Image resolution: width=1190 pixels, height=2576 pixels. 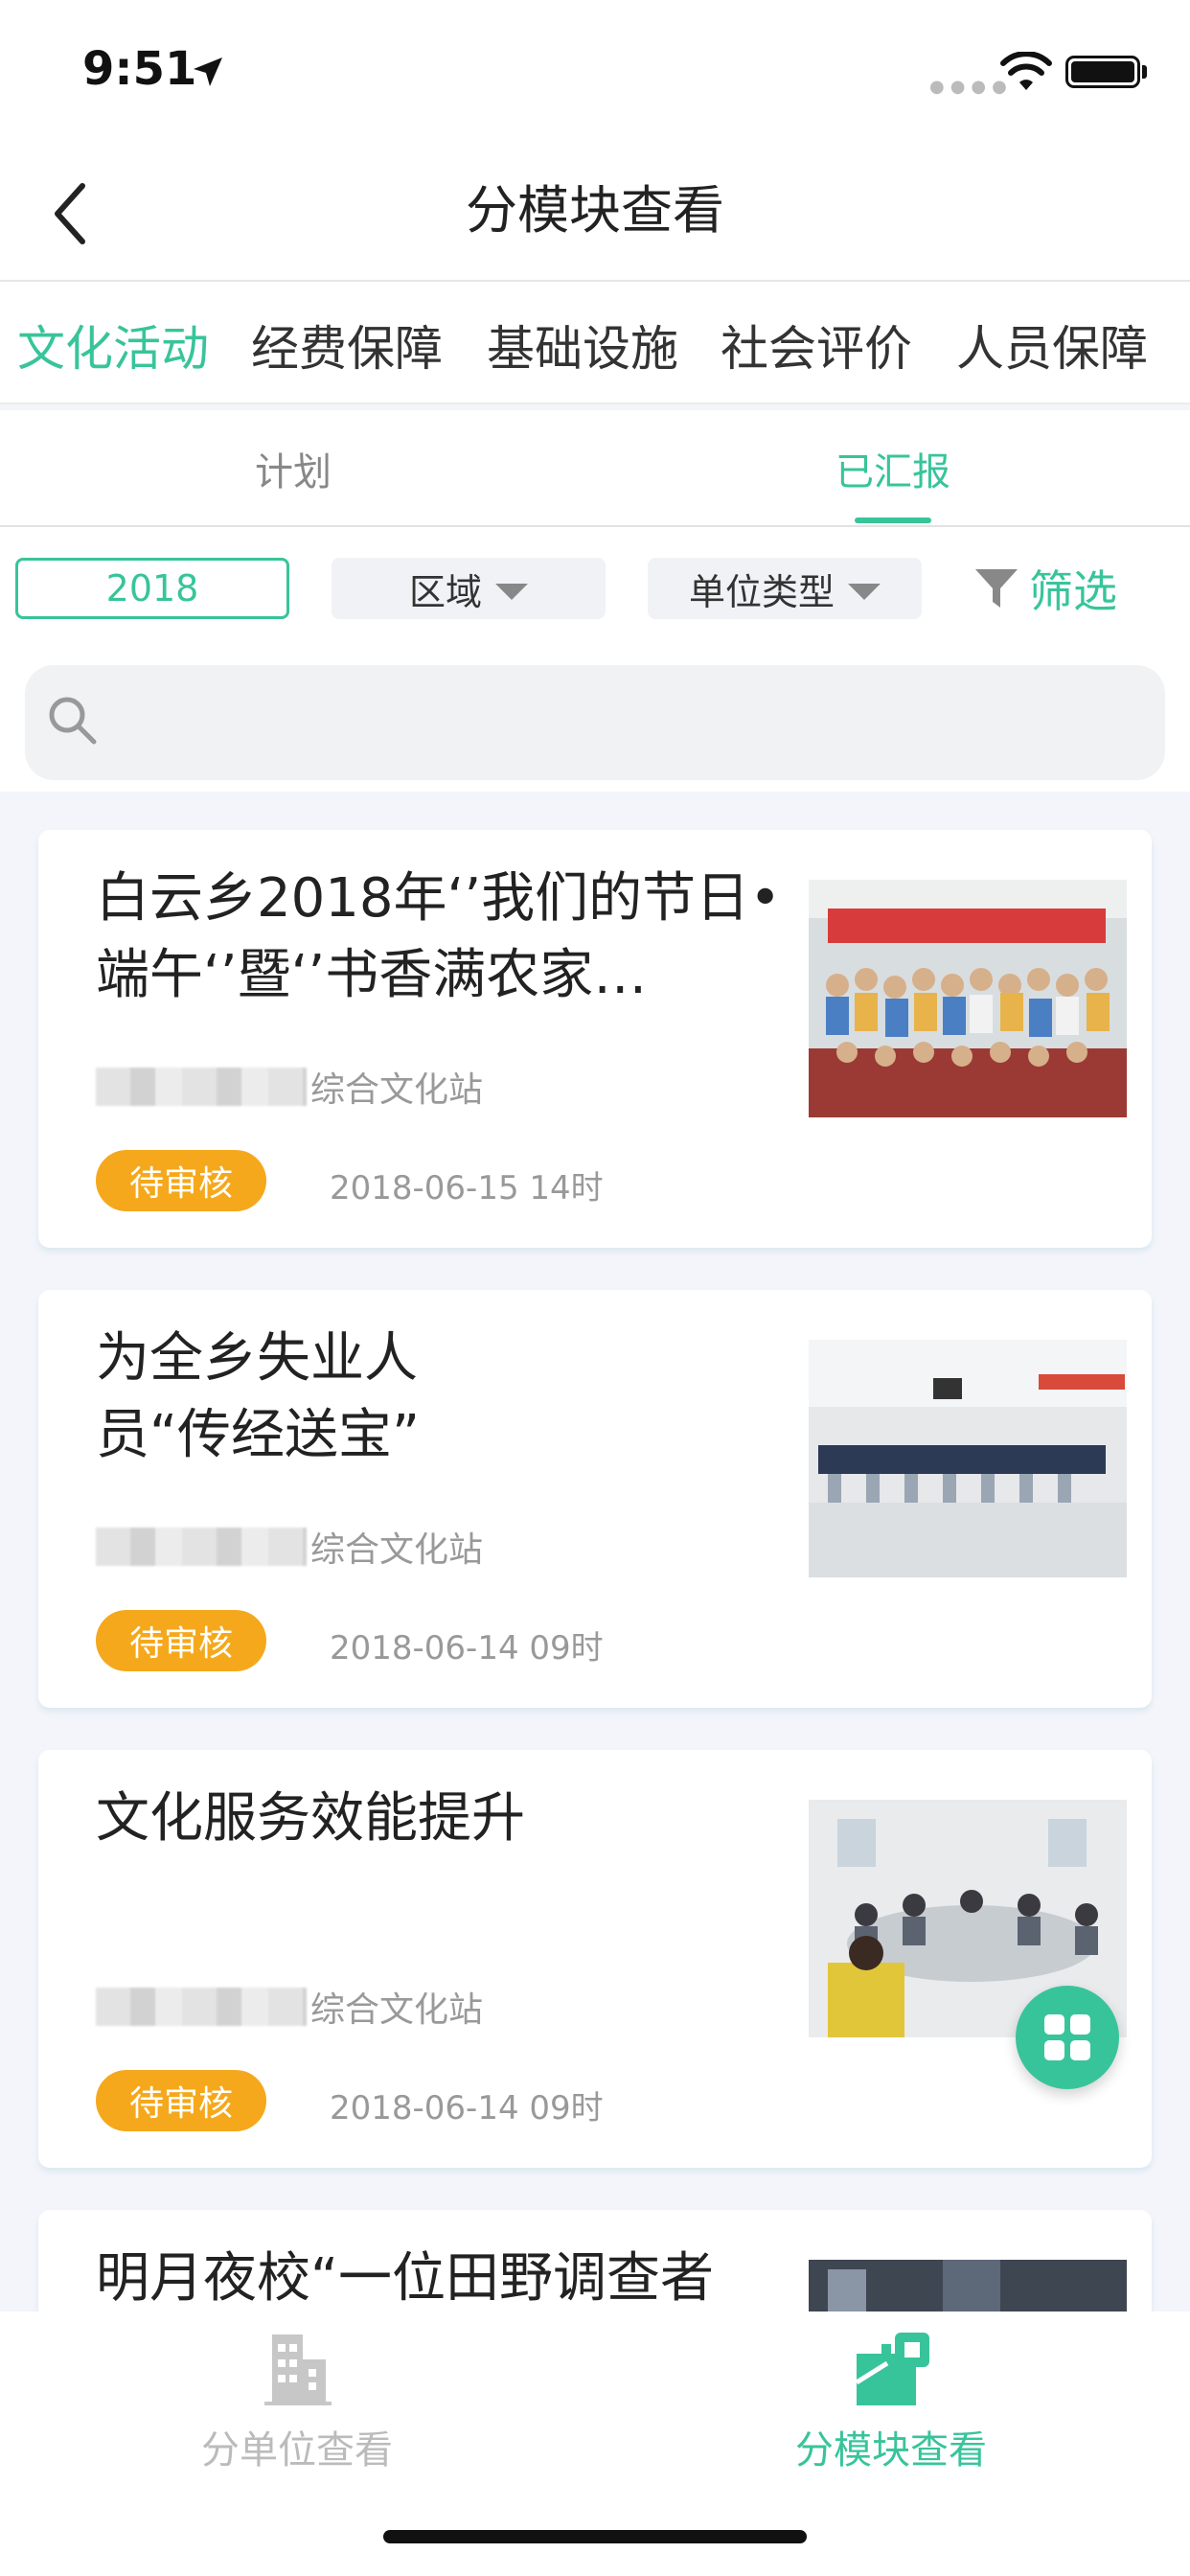 What do you see at coordinates (208, 72) in the screenshot?
I see `location-arrow-icon` at bounding box center [208, 72].